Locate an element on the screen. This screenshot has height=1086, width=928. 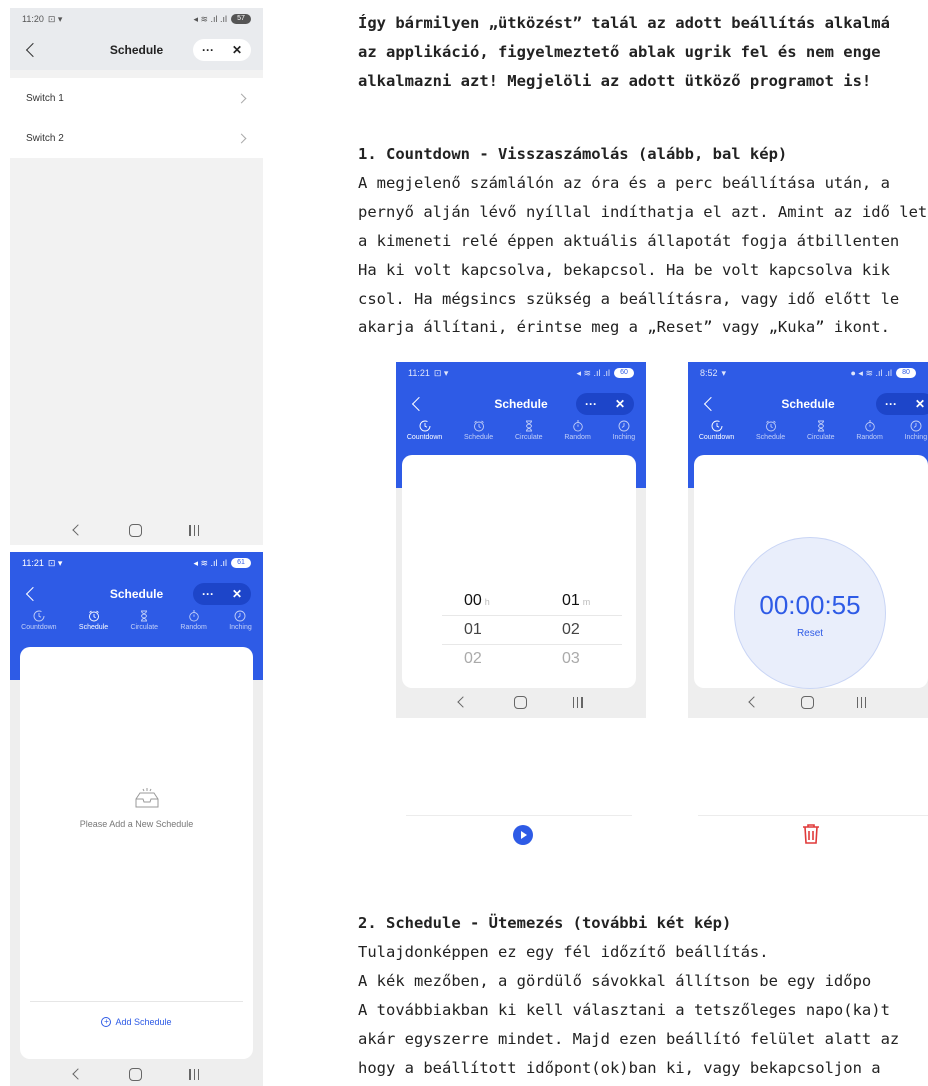
alarm-icon is located at coordinates (93, 616).